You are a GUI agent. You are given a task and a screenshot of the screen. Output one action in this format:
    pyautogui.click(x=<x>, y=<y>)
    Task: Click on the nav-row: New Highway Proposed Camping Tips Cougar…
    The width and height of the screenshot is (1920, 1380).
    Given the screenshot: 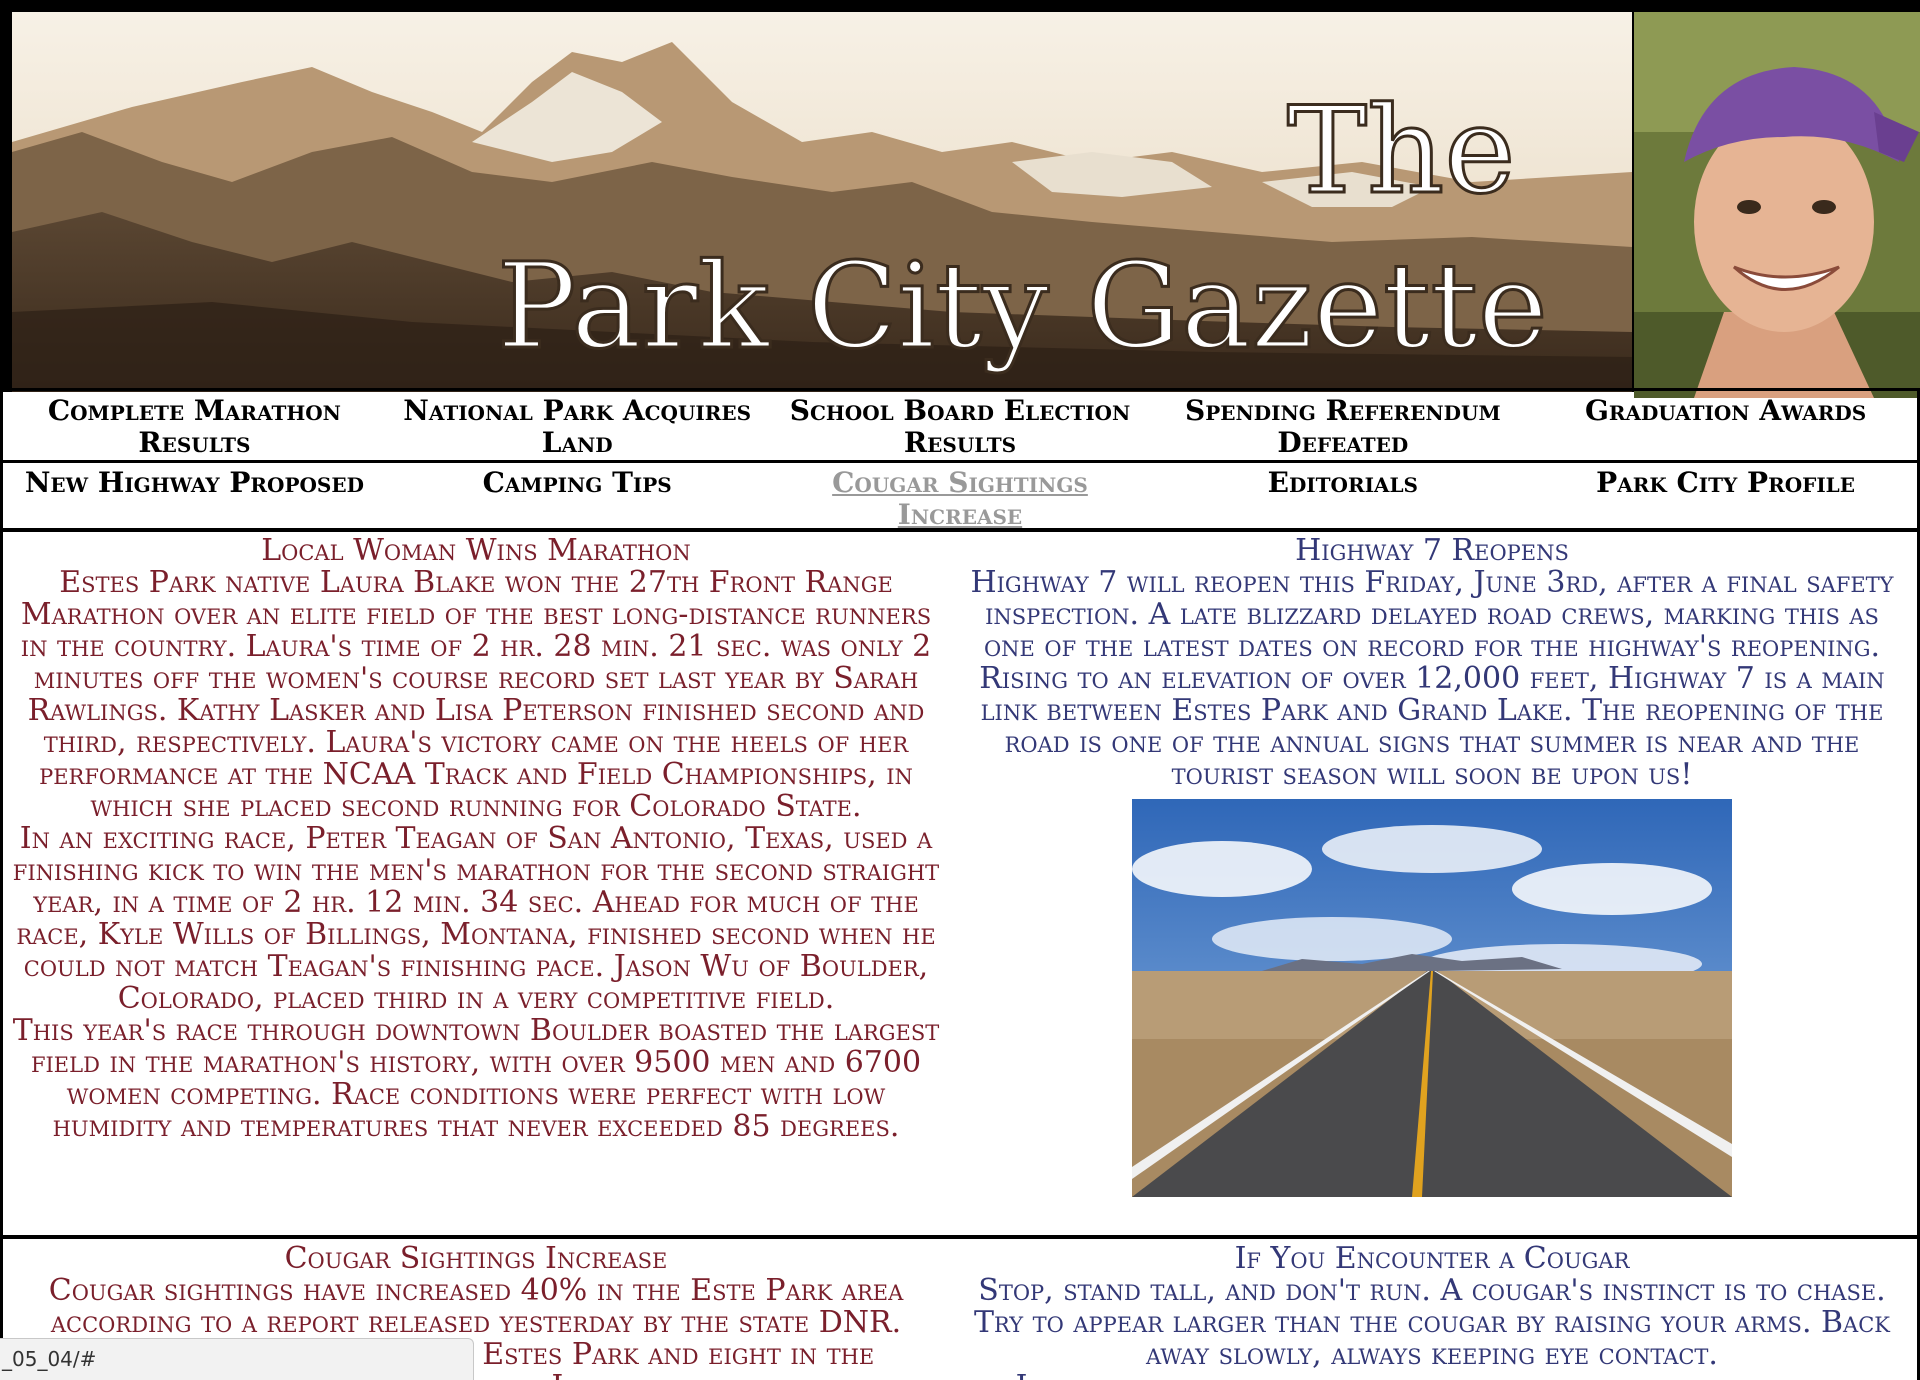 What is the action you would take?
    pyautogui.click(x=960, y=497)
    